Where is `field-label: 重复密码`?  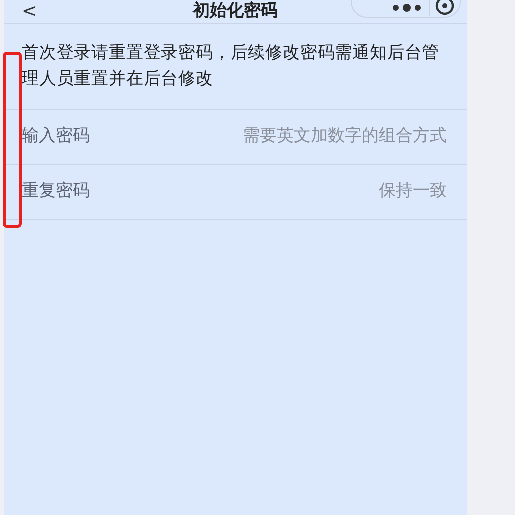
field-label: 重复密码 is located at coordinates (56, 192).